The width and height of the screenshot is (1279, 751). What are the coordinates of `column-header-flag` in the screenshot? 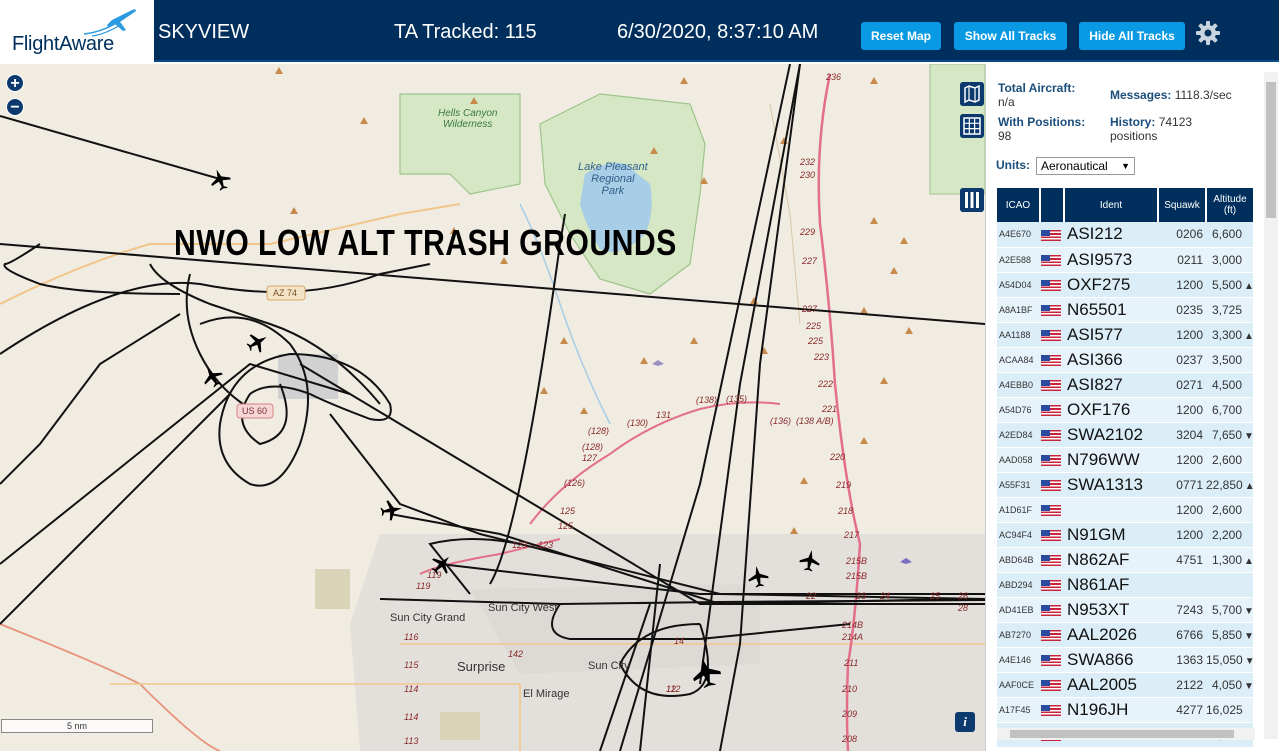 It's located at (1052, 205).